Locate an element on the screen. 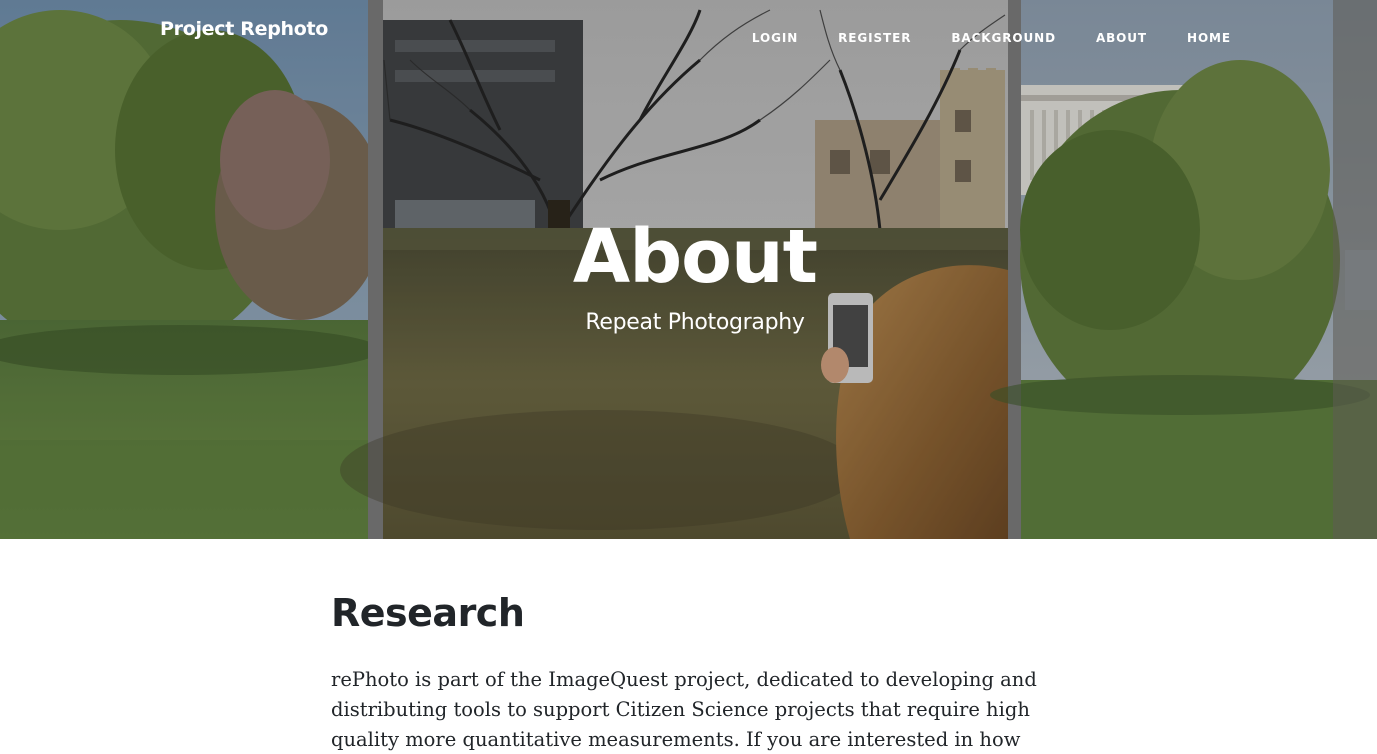 This screenshot has height=754, width=1377. nav-link-about: ABOUT is located at coordinates (1121, 38).